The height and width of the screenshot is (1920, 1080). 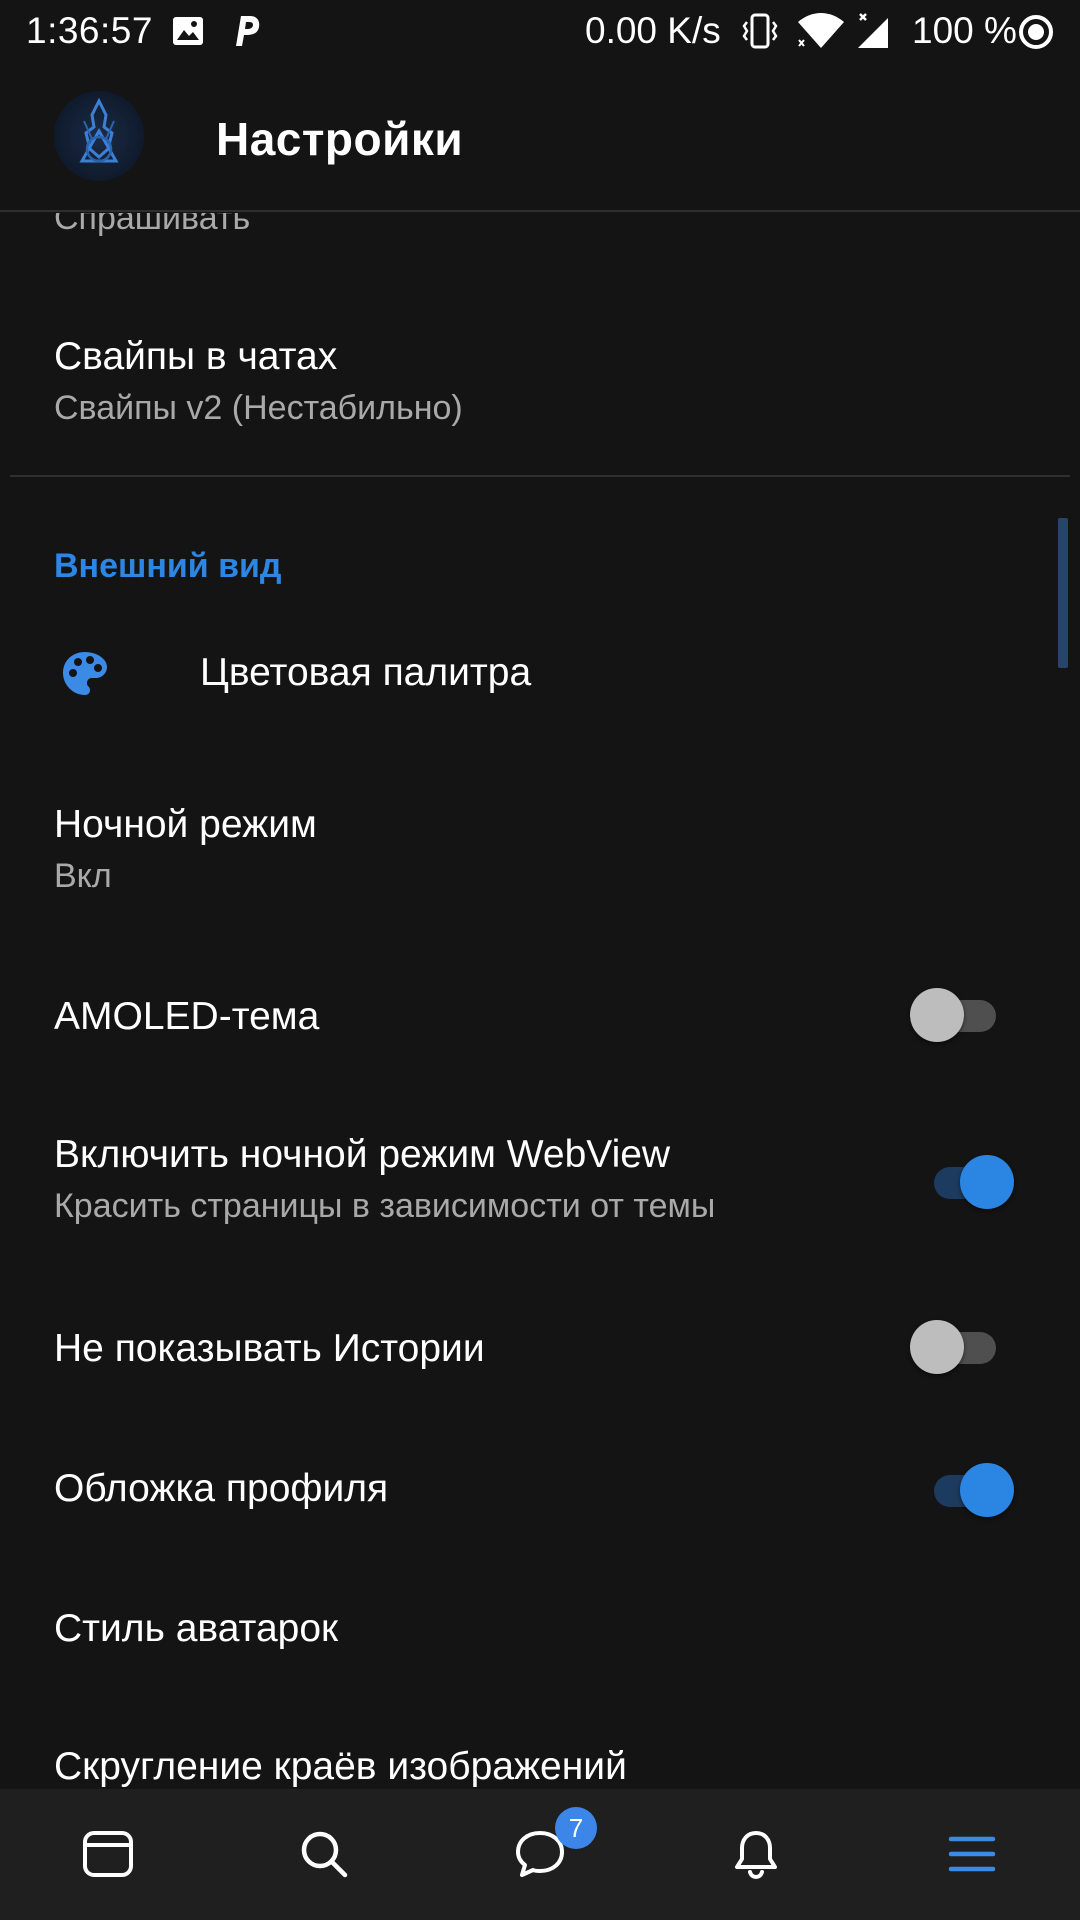 What do you see at coordinates (89, 30) in the screenshot?
I see `status-time: 1:36:57` at bounding box center [89, 30].